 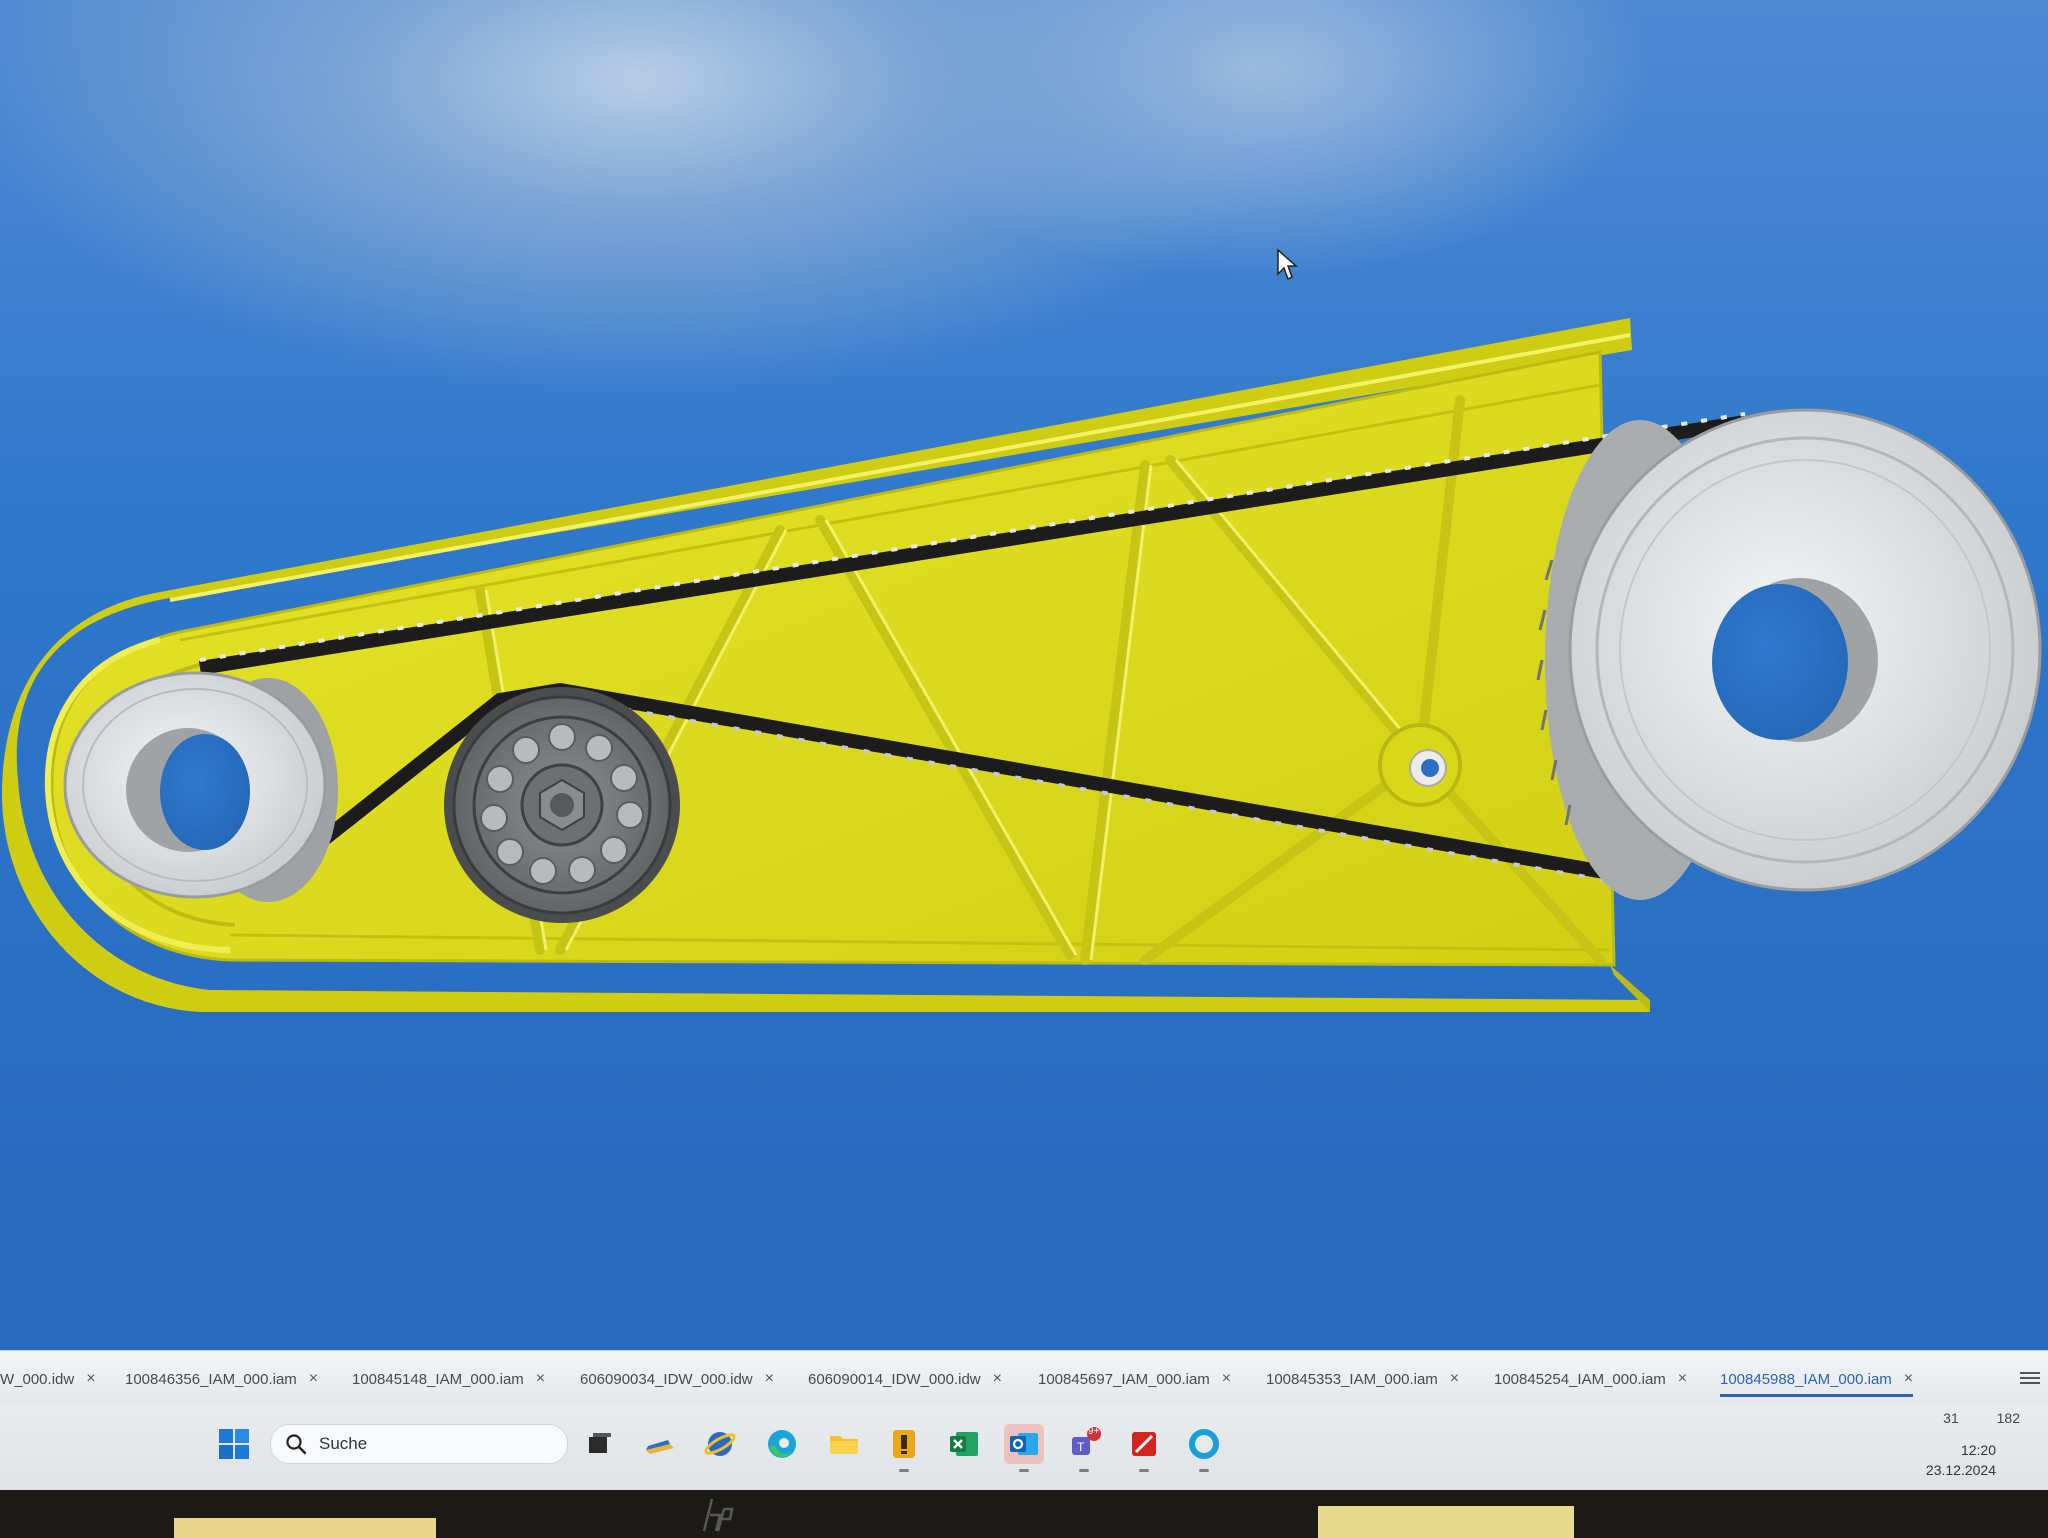 I want to click on system-clock: 12:20 23.12.2024, so click(x=1961, y=1460).